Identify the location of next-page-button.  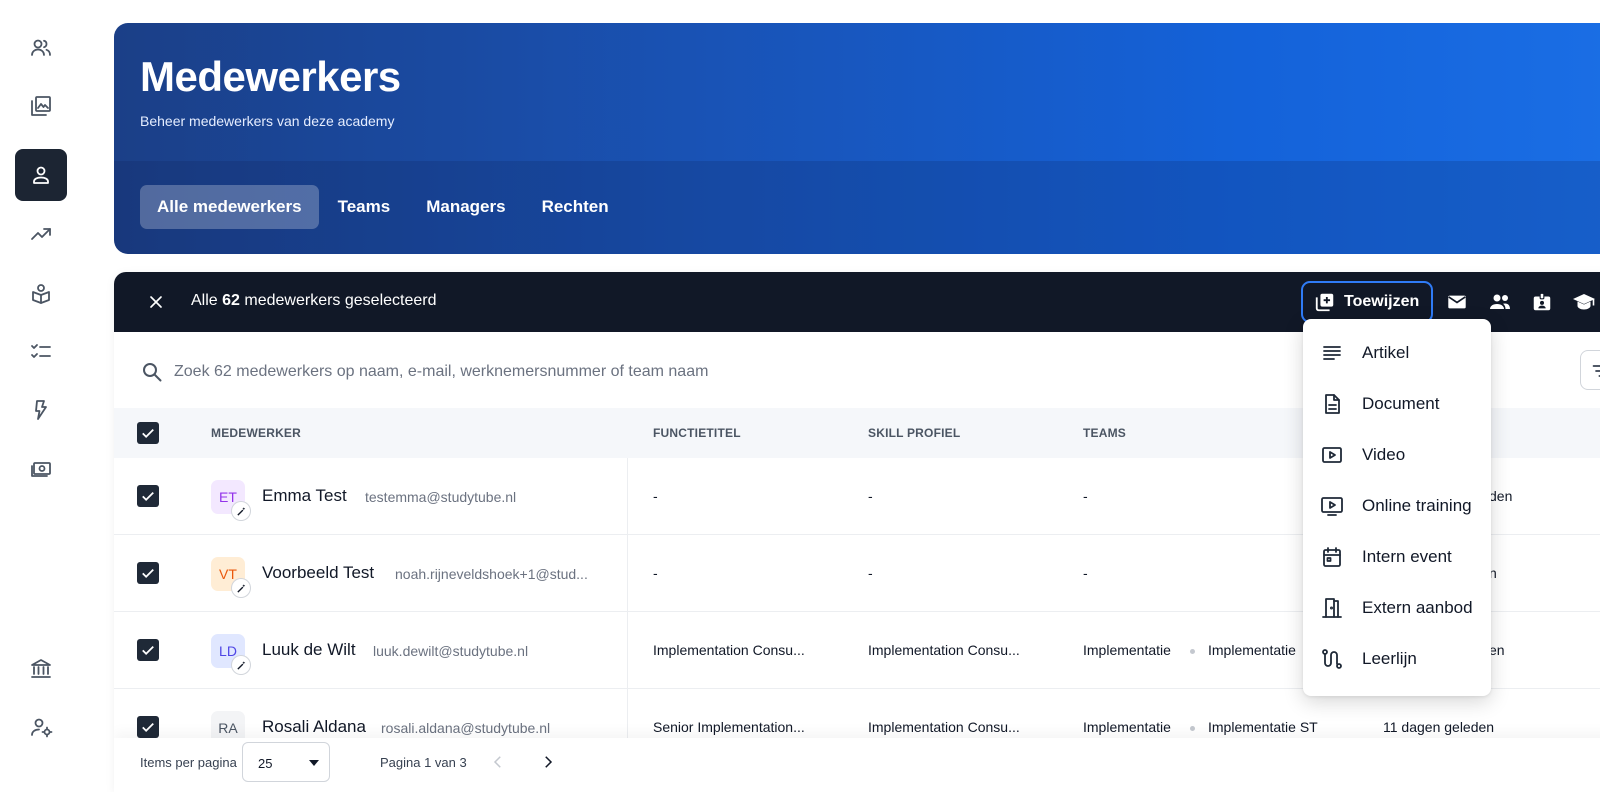
(548, 762).